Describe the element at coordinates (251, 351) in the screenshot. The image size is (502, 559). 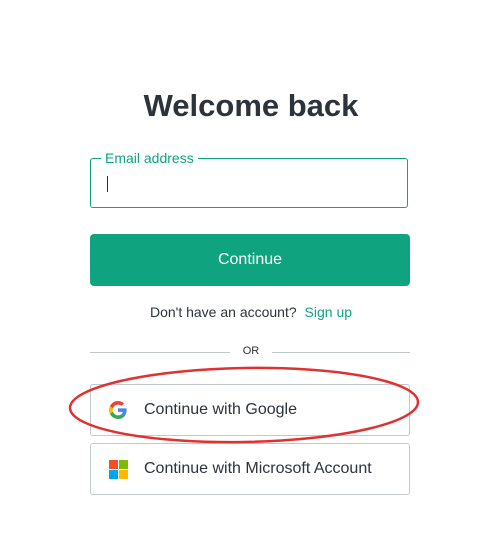
I see `or-divider-text: OR` at that location.